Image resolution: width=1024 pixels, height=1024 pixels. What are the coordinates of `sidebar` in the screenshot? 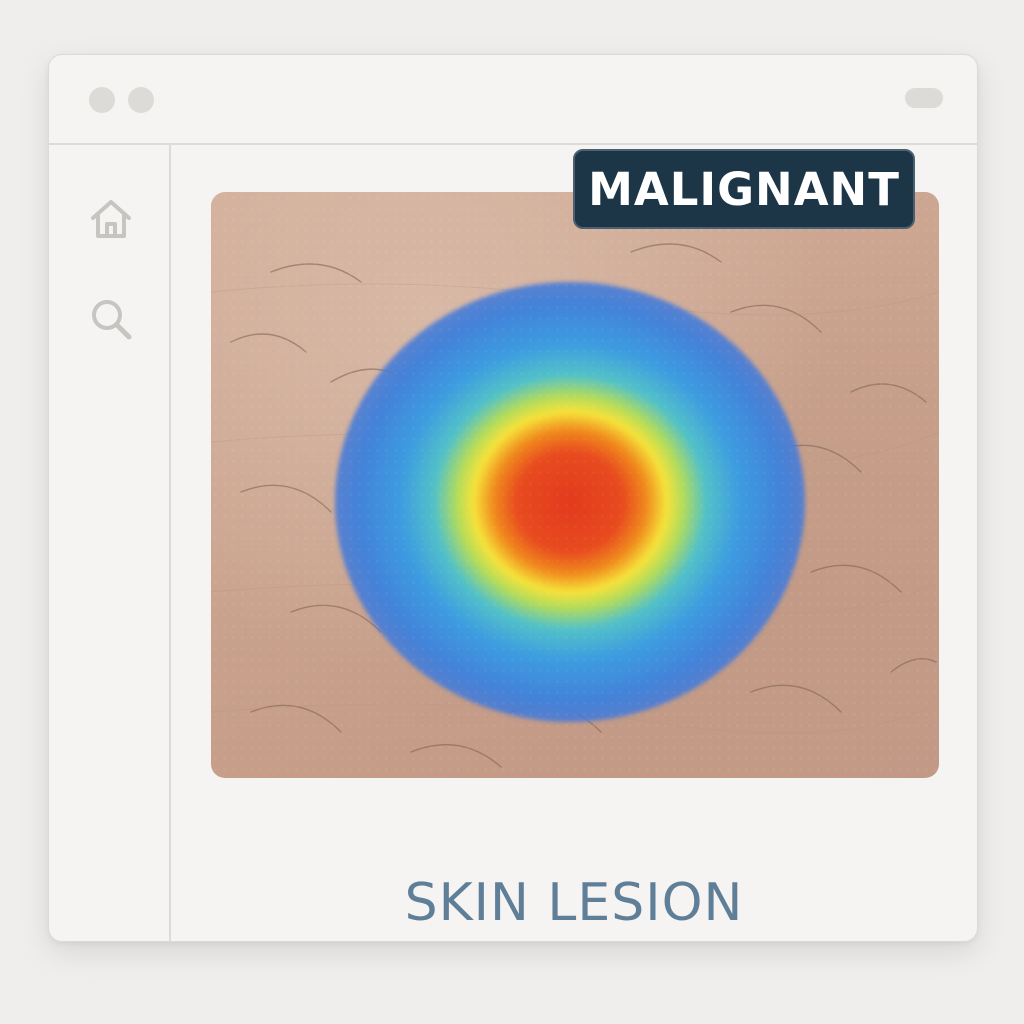 It's located at (110, 543).